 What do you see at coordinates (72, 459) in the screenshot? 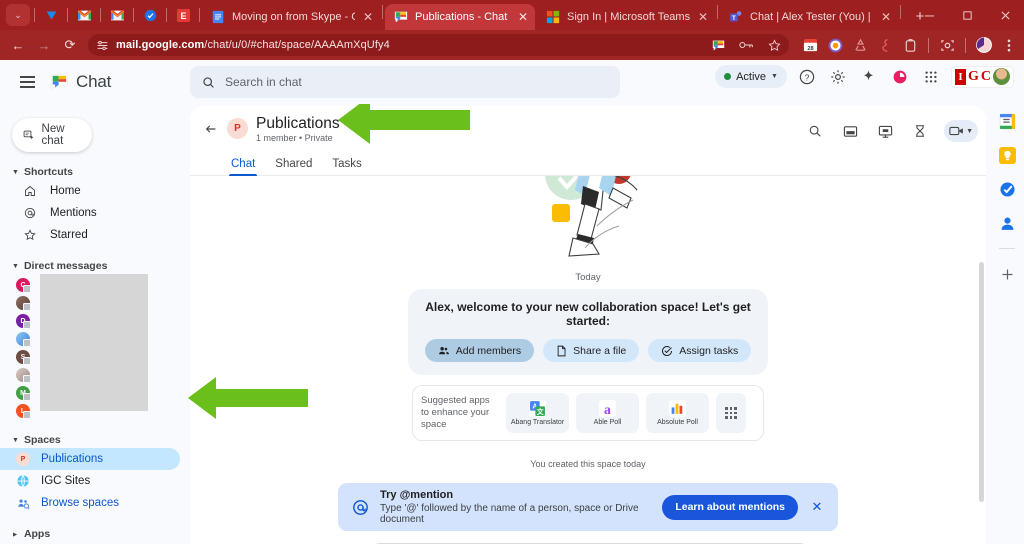
I see `sidebar-item-label: Publications` at bounding box center [72, 459].